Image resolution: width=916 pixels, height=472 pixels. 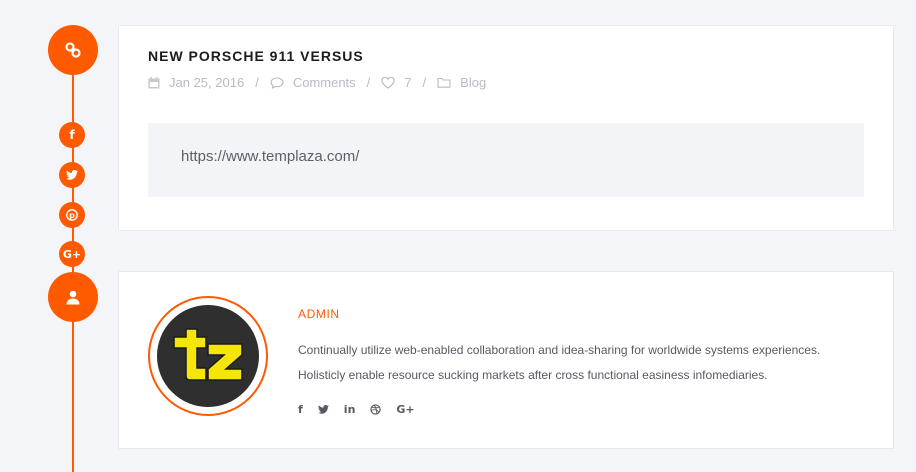 I want to click on templaza-logo-icon, so click(x=208, y=354).